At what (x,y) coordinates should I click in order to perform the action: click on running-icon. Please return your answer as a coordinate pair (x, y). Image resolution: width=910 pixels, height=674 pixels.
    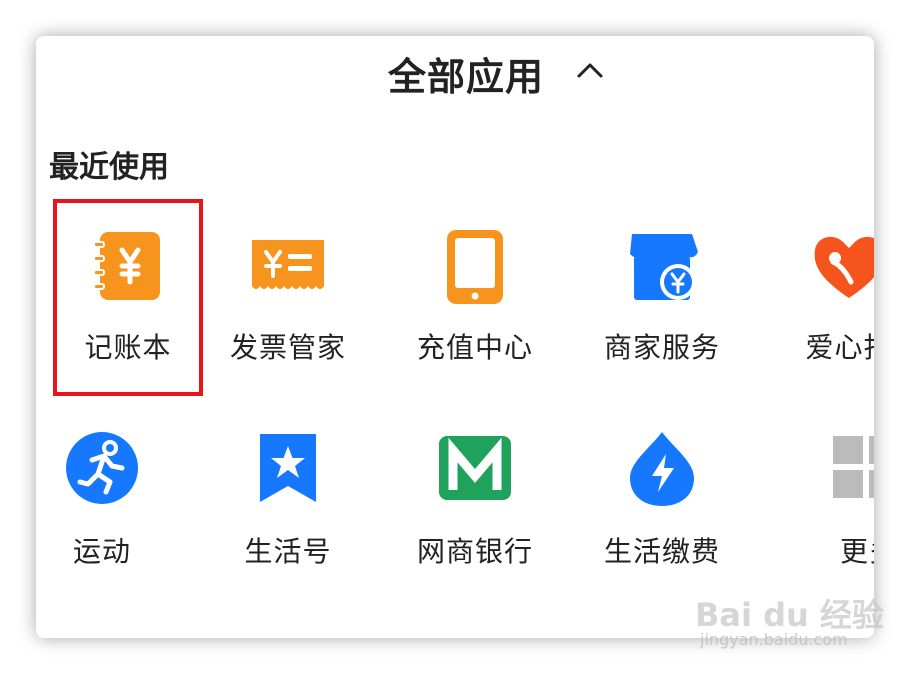
    Looking at the image, I should click on (102, 468).